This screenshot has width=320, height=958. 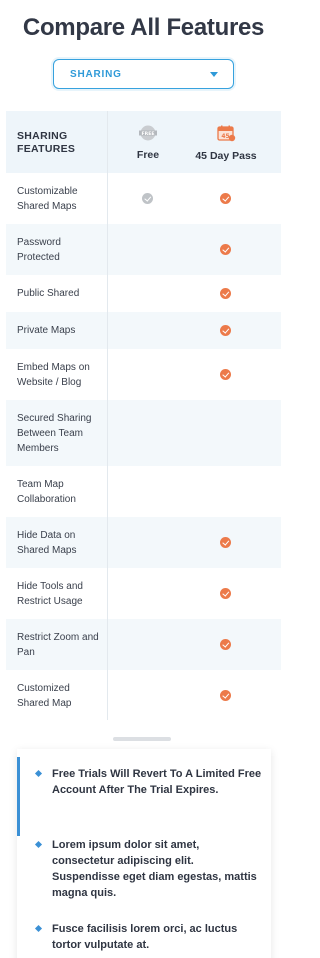 I want to click on svg-text: FREE, so click(x=148, y=134).